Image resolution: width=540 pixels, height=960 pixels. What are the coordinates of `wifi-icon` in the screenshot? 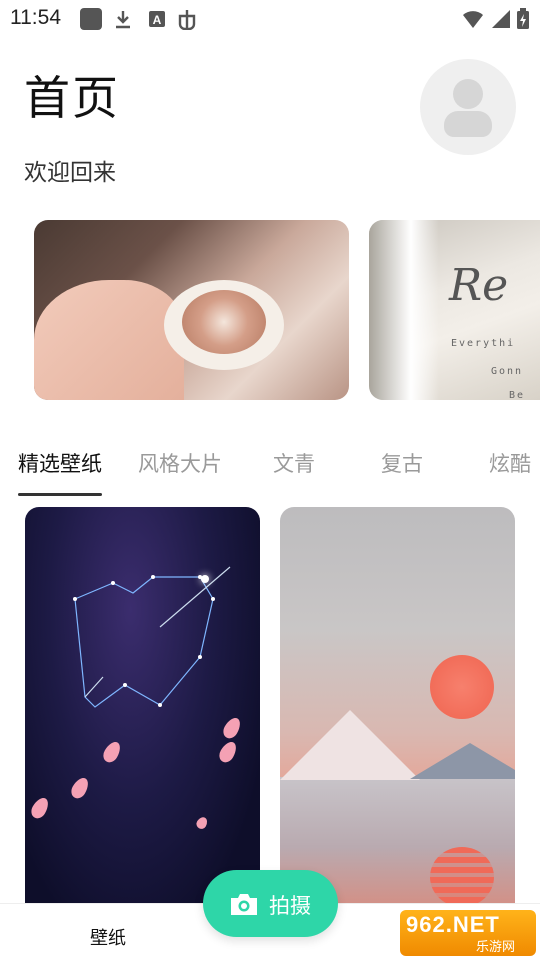 It's located at (473, 19).